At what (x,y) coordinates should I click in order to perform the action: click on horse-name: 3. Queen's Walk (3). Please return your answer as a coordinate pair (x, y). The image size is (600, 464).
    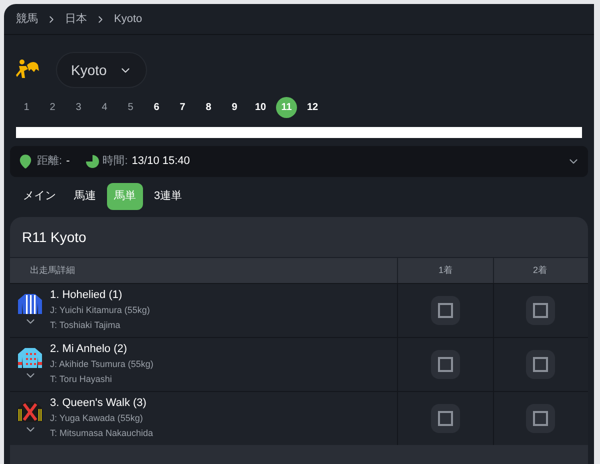
    Looking at the image, I should click on (99, 403).